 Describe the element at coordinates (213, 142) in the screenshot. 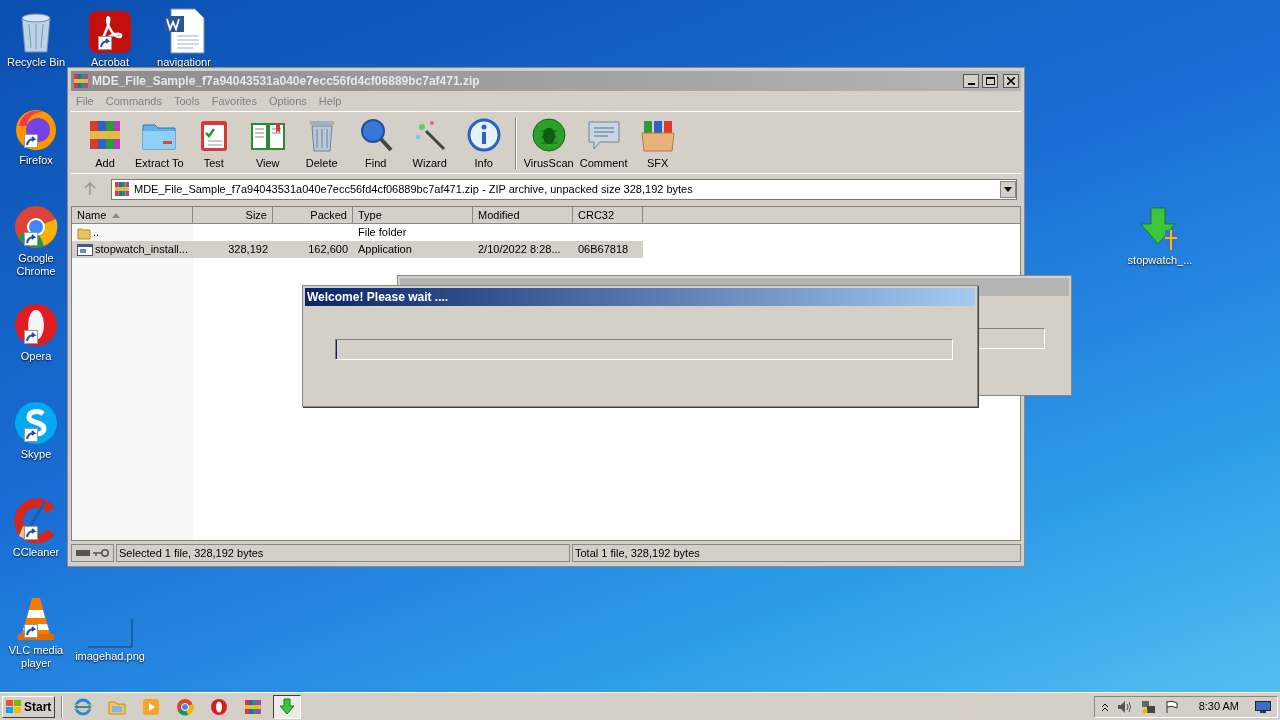

I see `toolbar-button: Test` at that location.